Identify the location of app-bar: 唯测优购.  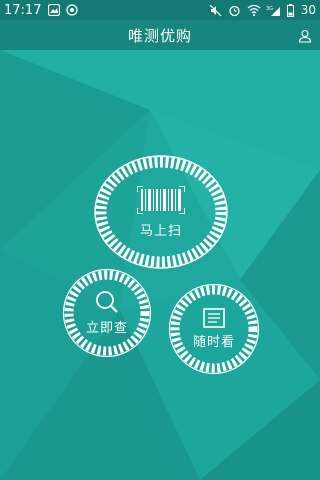
(160, 35).